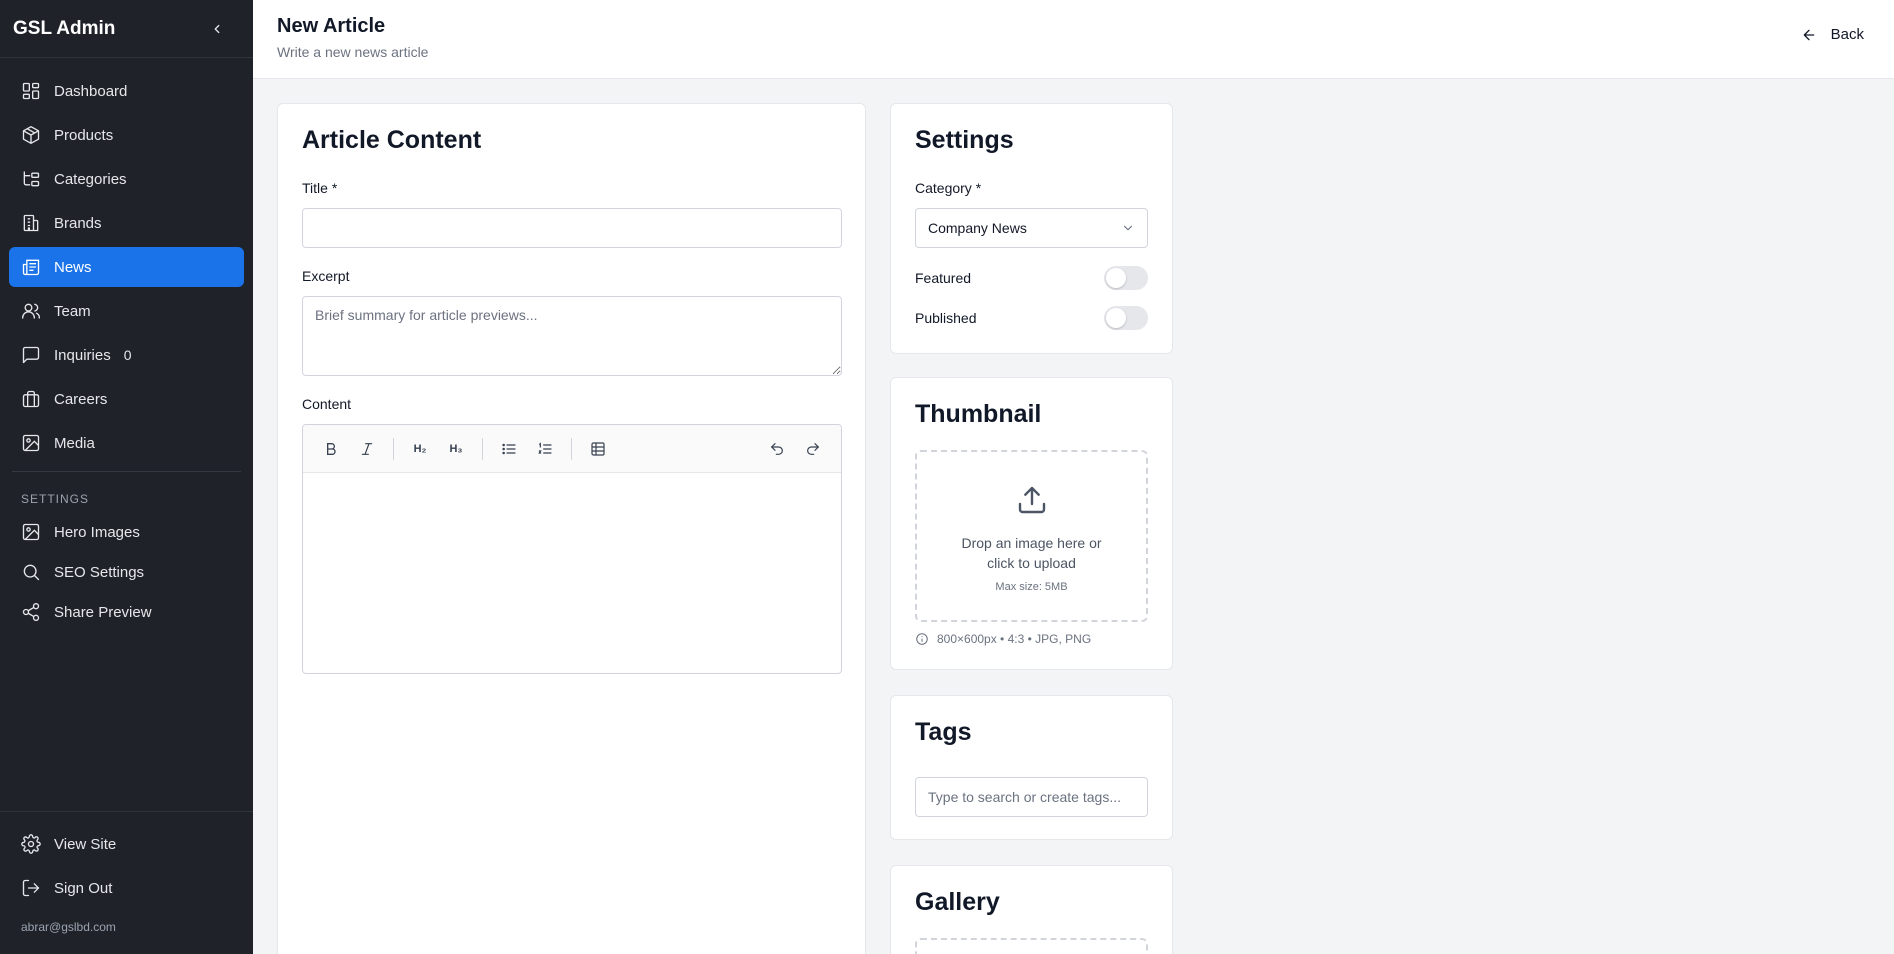 This screenshot has width=1894, height=954. Describe the element at coordinates (126, 311) in the screenshot. I see `sidebar-item-team: Team` at that location.